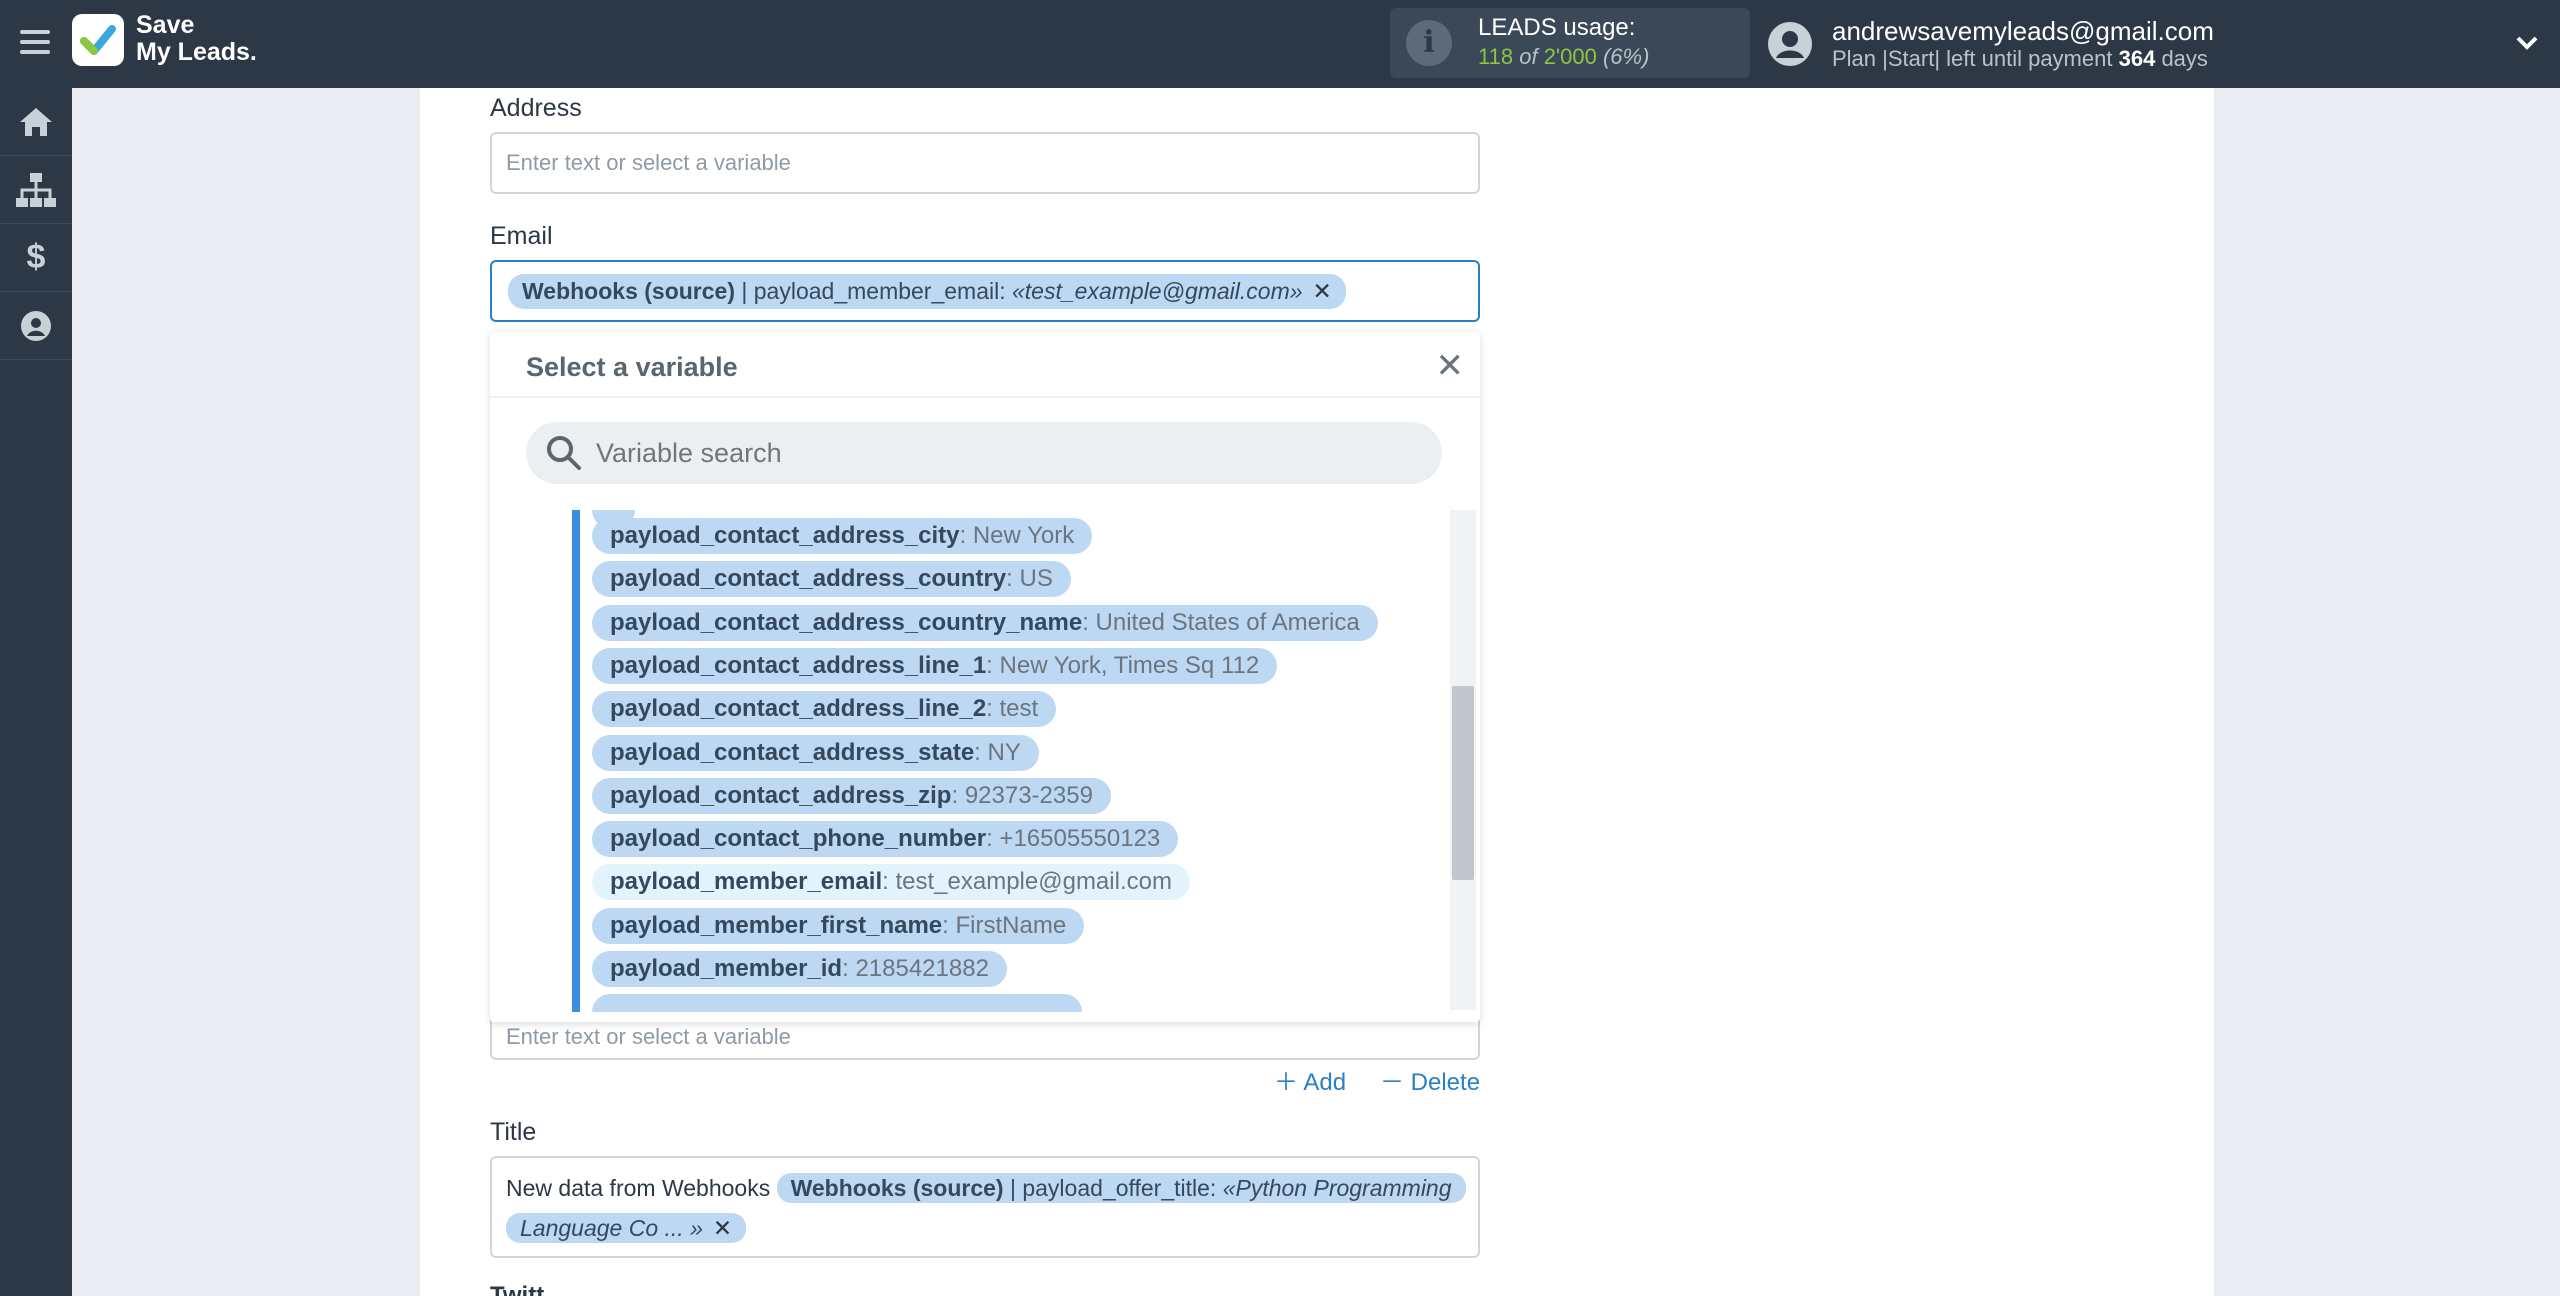  What do you see at coordinates (922, 968) in the screenshot?
I see `variable-value: 2185421882` at bounding box center [922, 968].